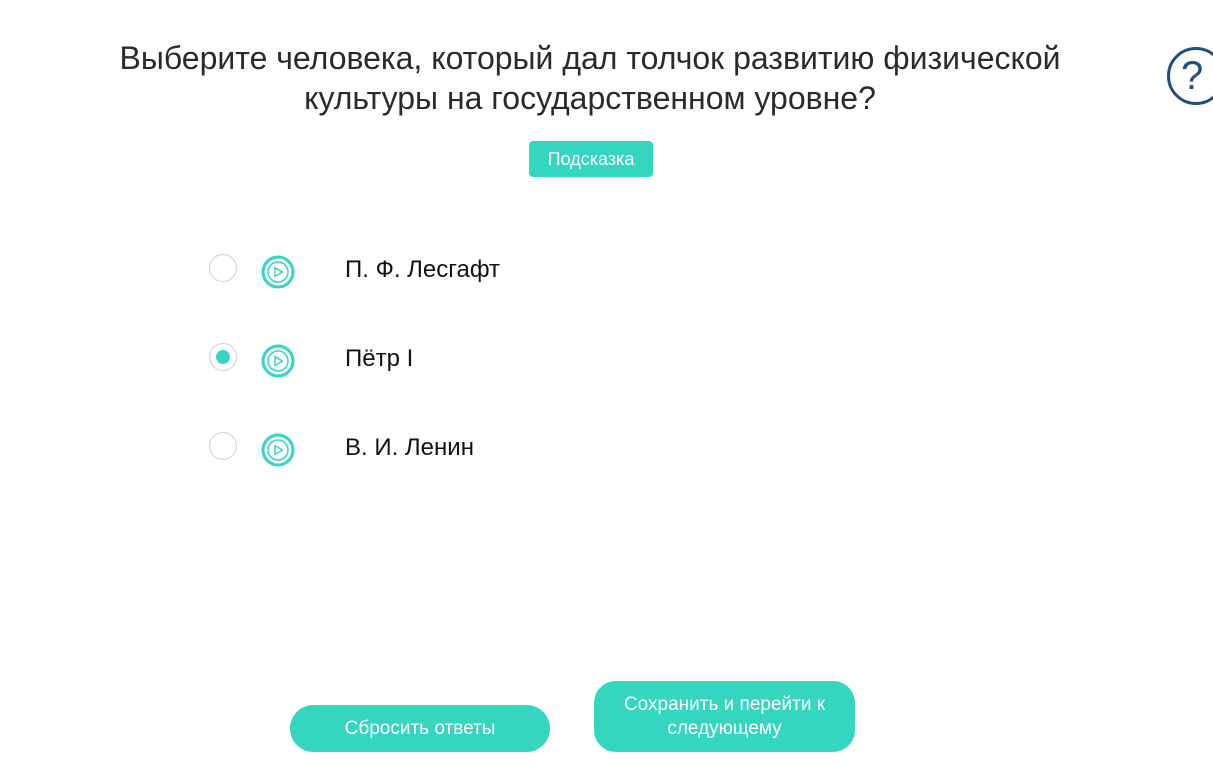  I want to click on help-icon: ?, so click(1190, 76).